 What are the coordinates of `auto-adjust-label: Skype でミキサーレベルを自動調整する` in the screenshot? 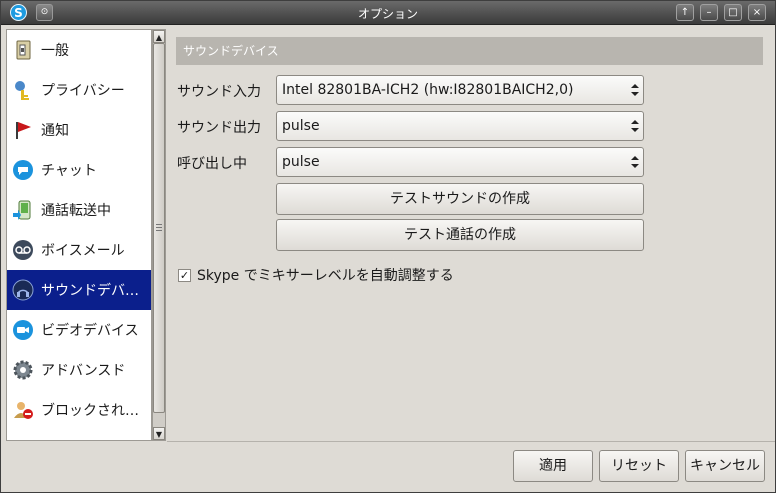 It's located at (325, 275).